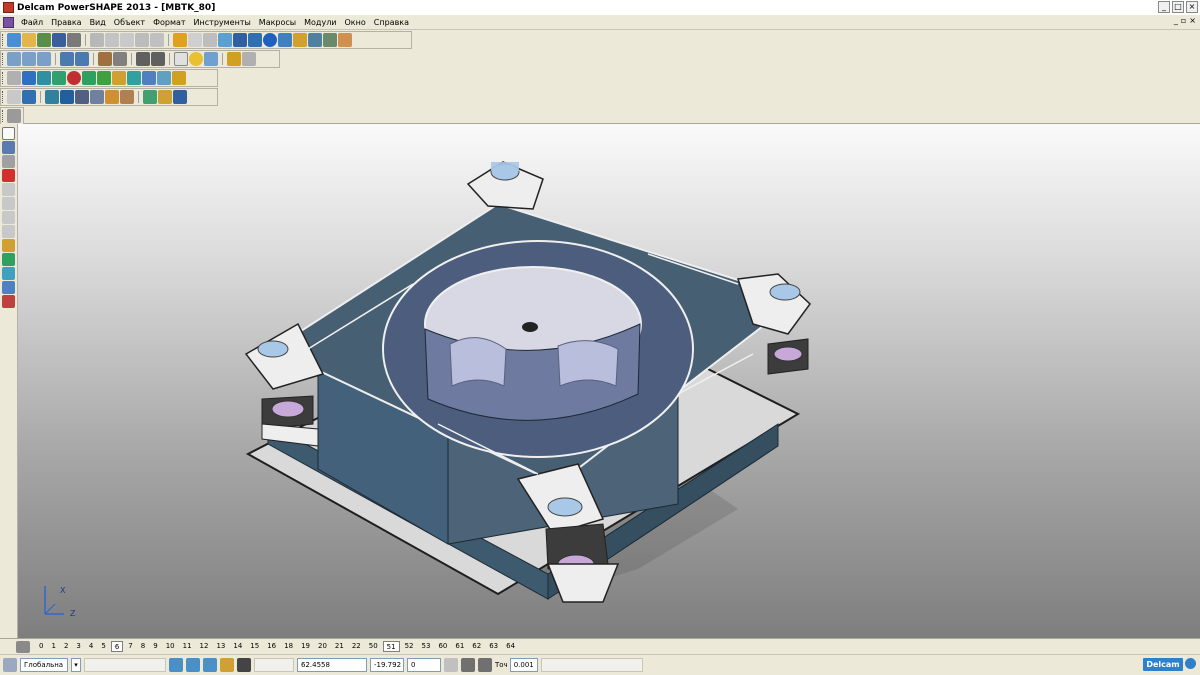  What do you see at coordinates (14, 78) in the screenshot?
I see `doc-icon` at bounding box center [14, 78].